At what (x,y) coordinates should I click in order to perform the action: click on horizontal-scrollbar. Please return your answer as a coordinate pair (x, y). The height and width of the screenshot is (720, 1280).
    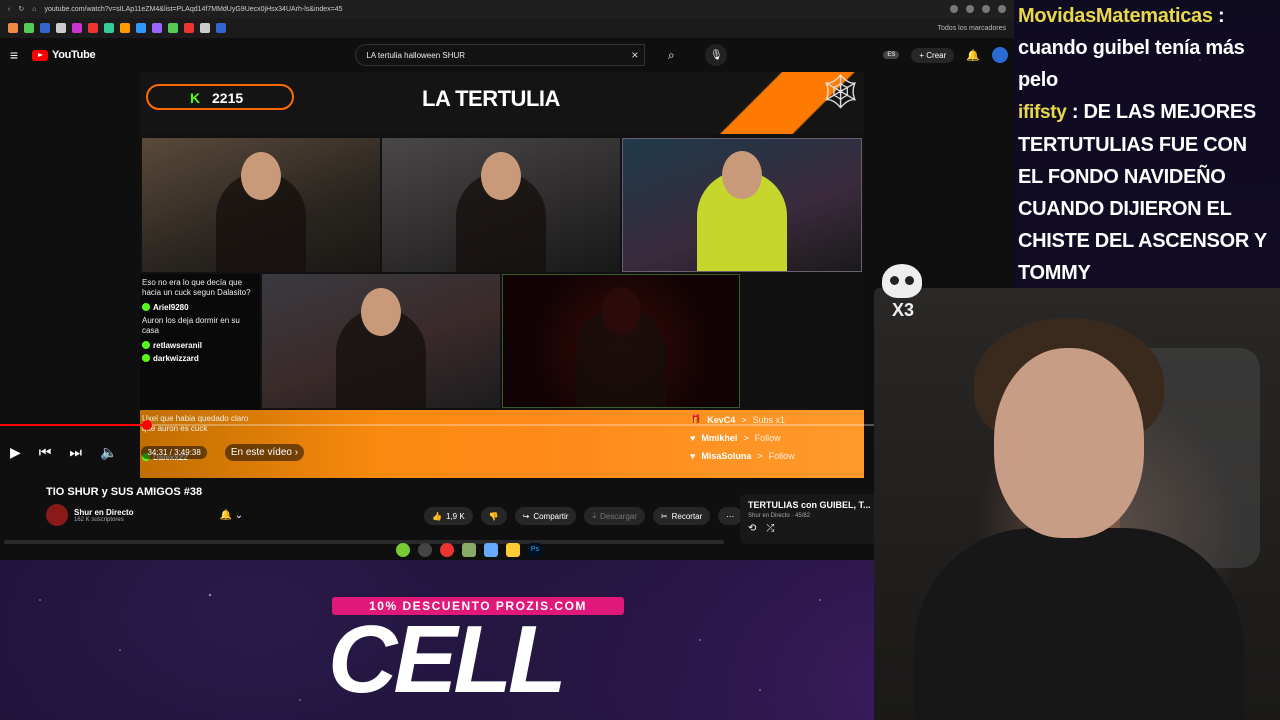
    Looking at the image, I should click on (364, 542).